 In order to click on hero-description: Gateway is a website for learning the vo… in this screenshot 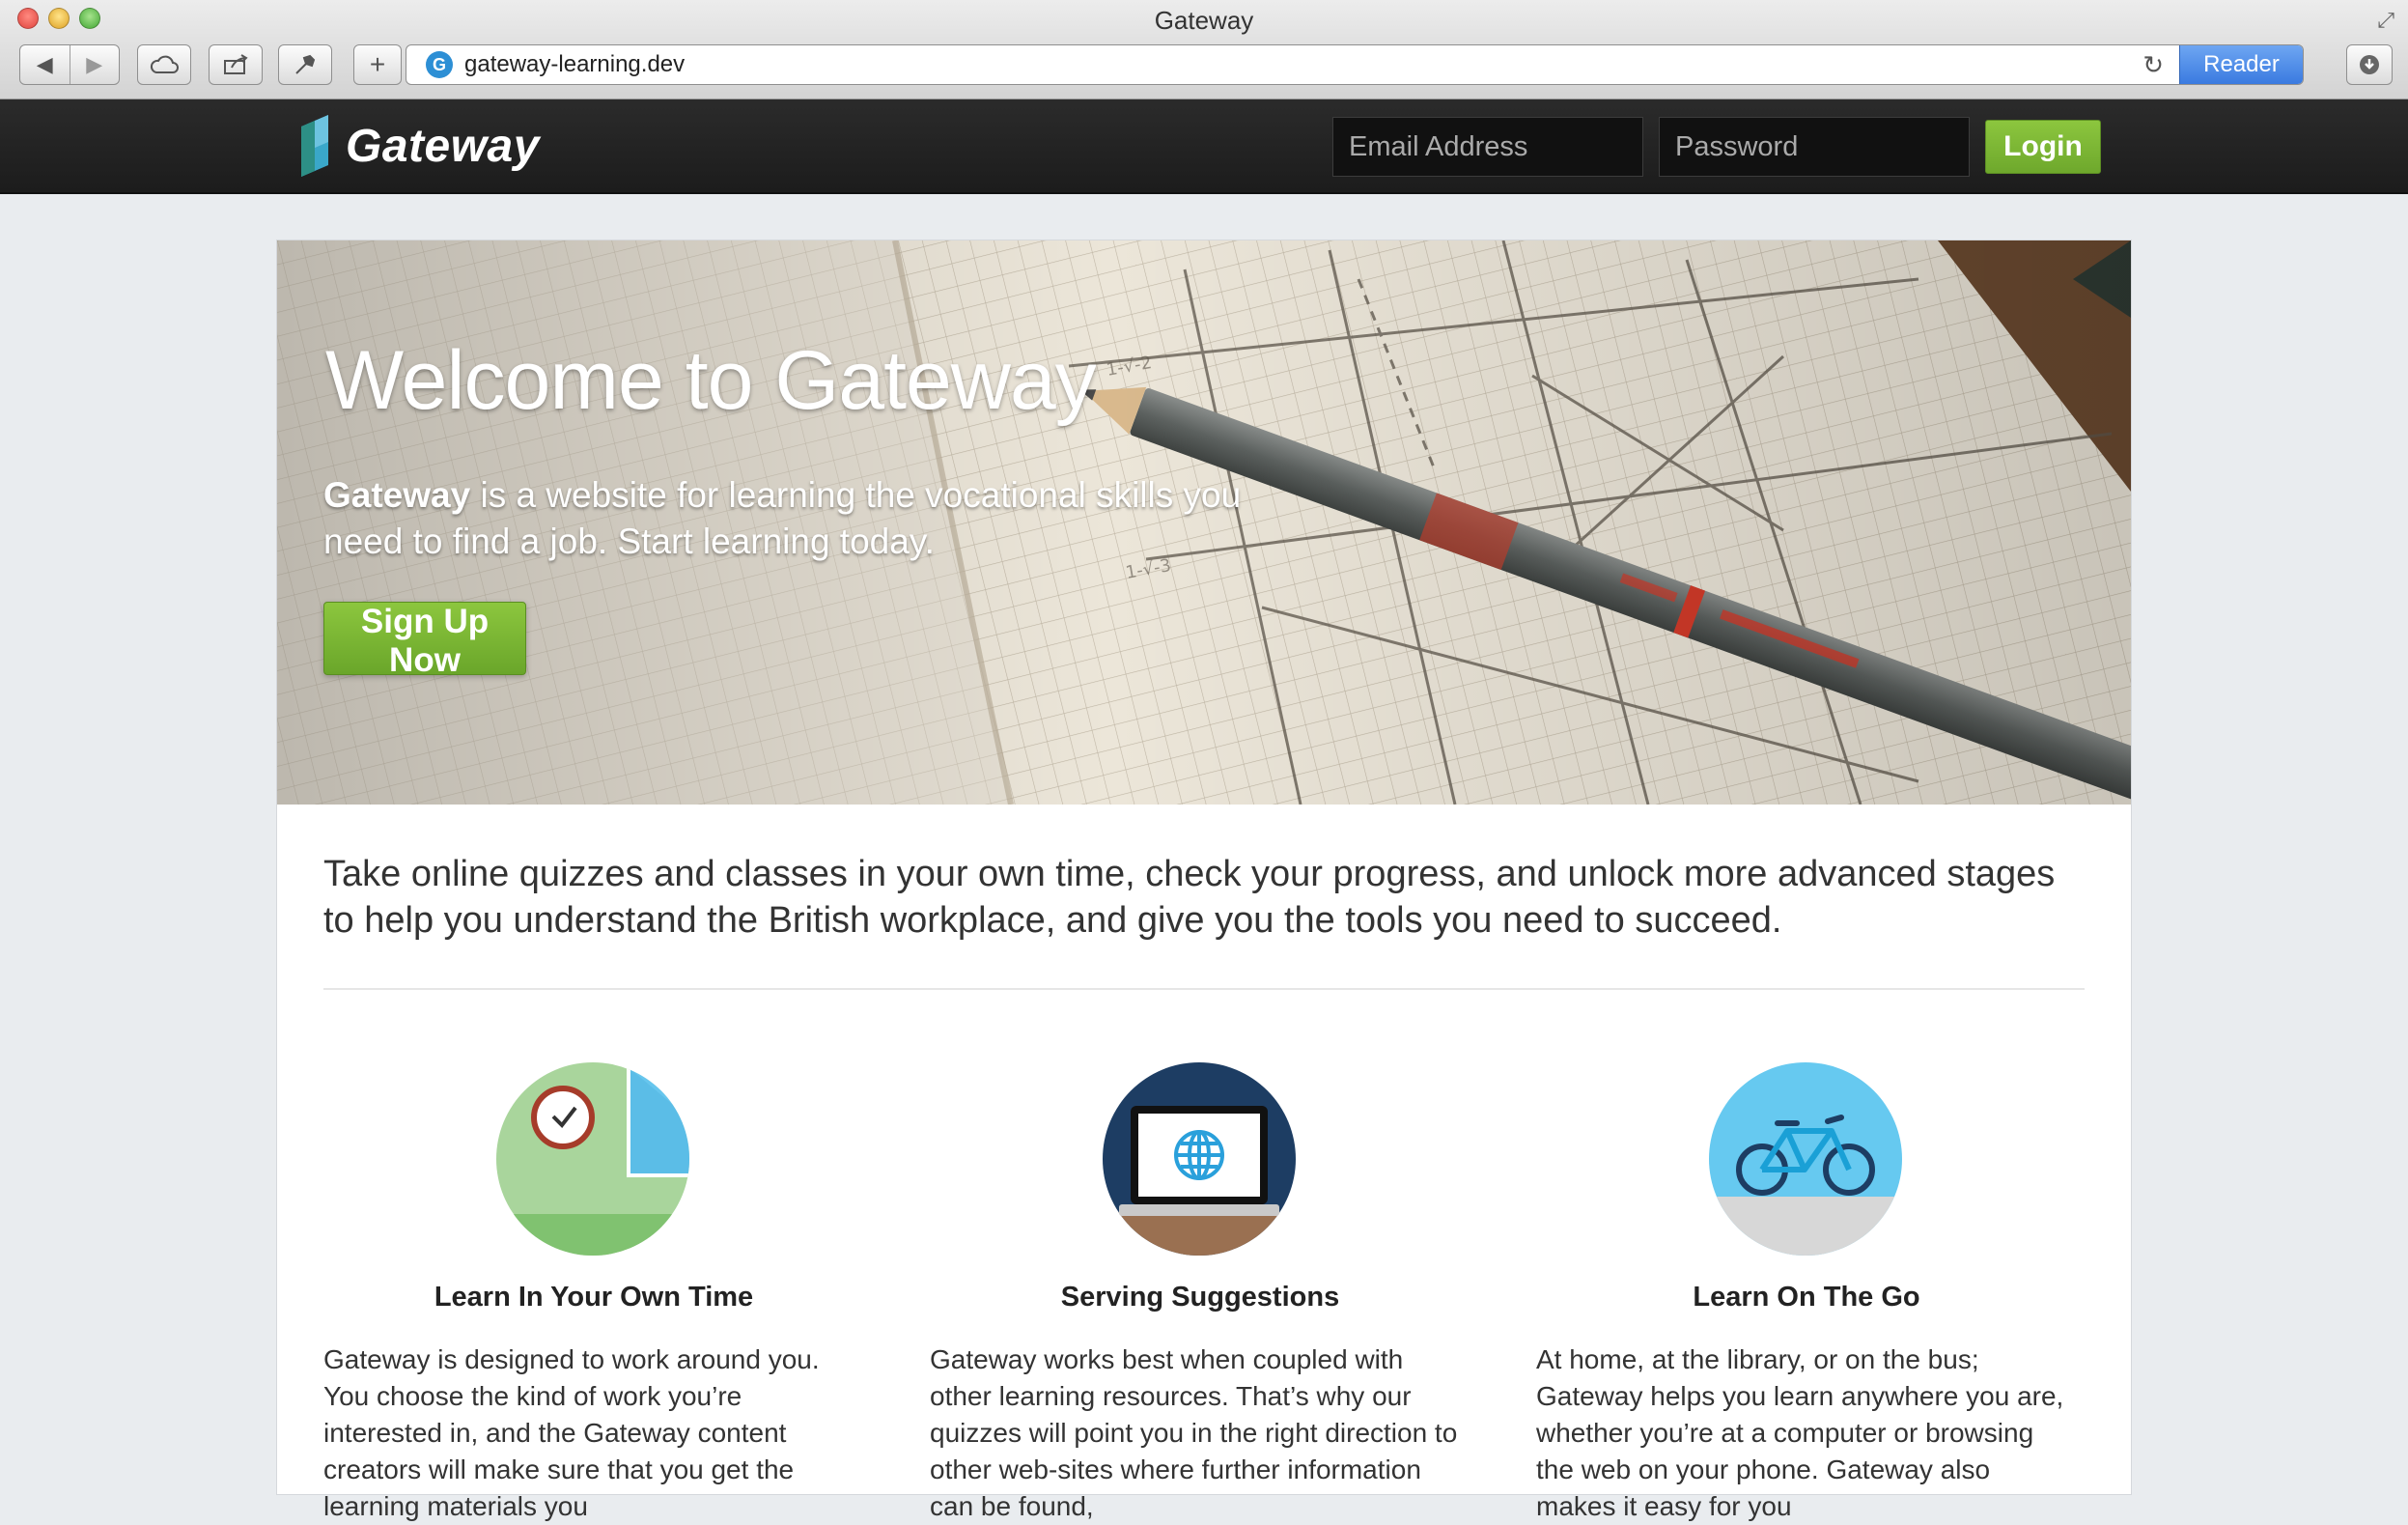, I will do `click(797, 518)`.